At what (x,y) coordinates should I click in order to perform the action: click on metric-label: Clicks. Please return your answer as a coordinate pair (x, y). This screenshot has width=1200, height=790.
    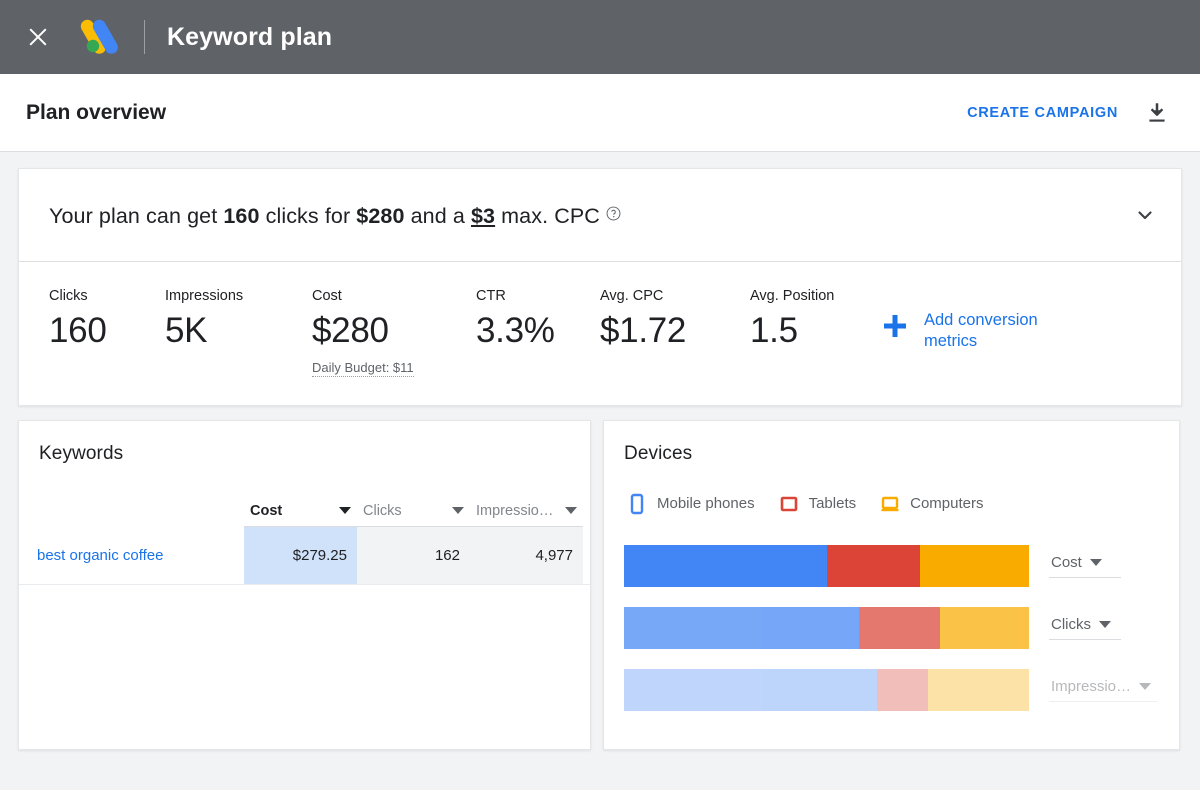
    Looking at the image, I should click on (68, 296).